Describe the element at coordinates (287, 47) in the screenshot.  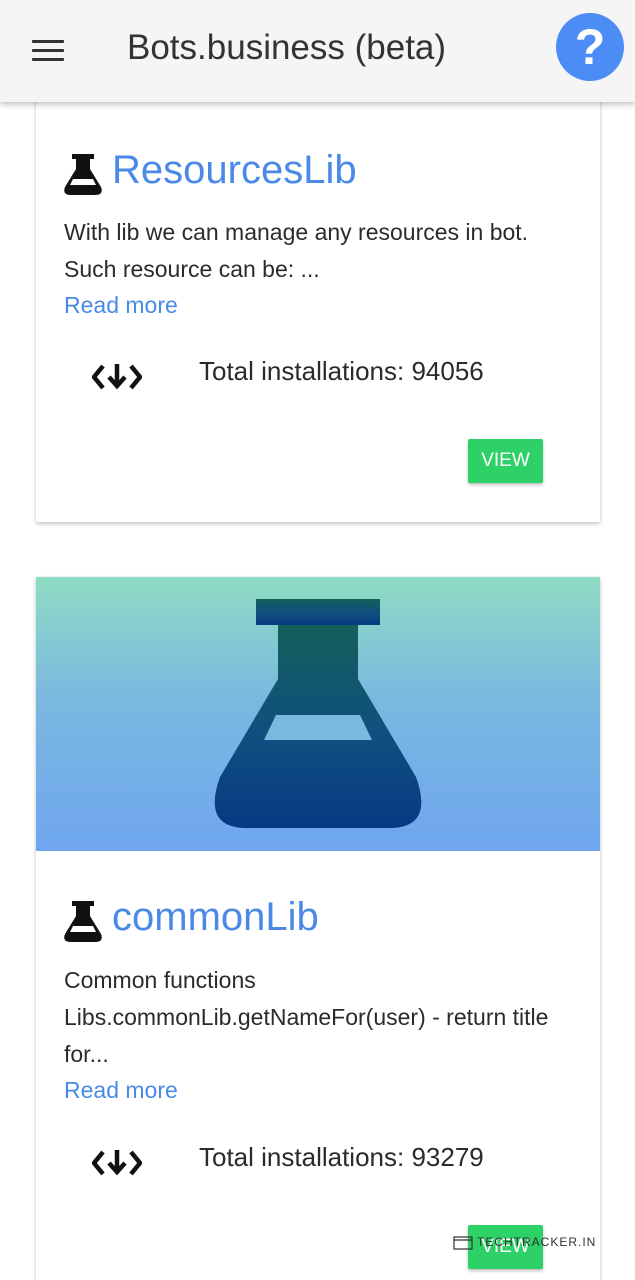
I see `app-title: Bots.business (beta)` at that location.